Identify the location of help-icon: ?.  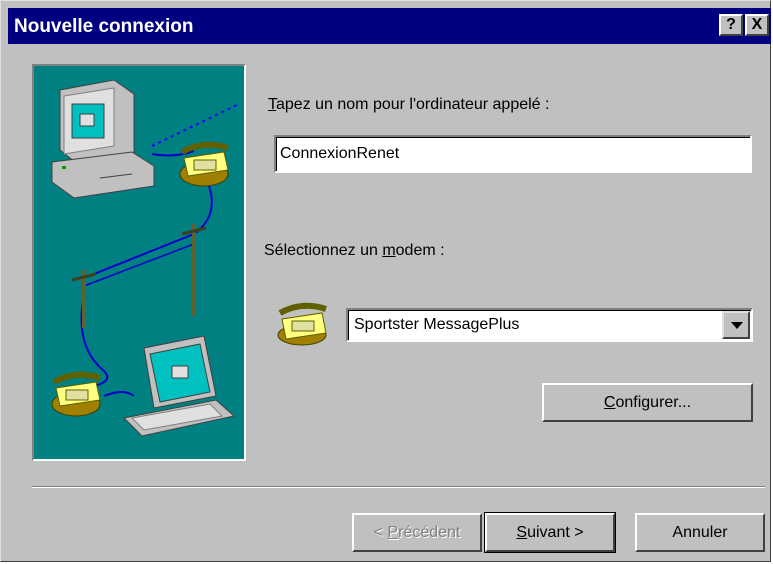
(731, 24).